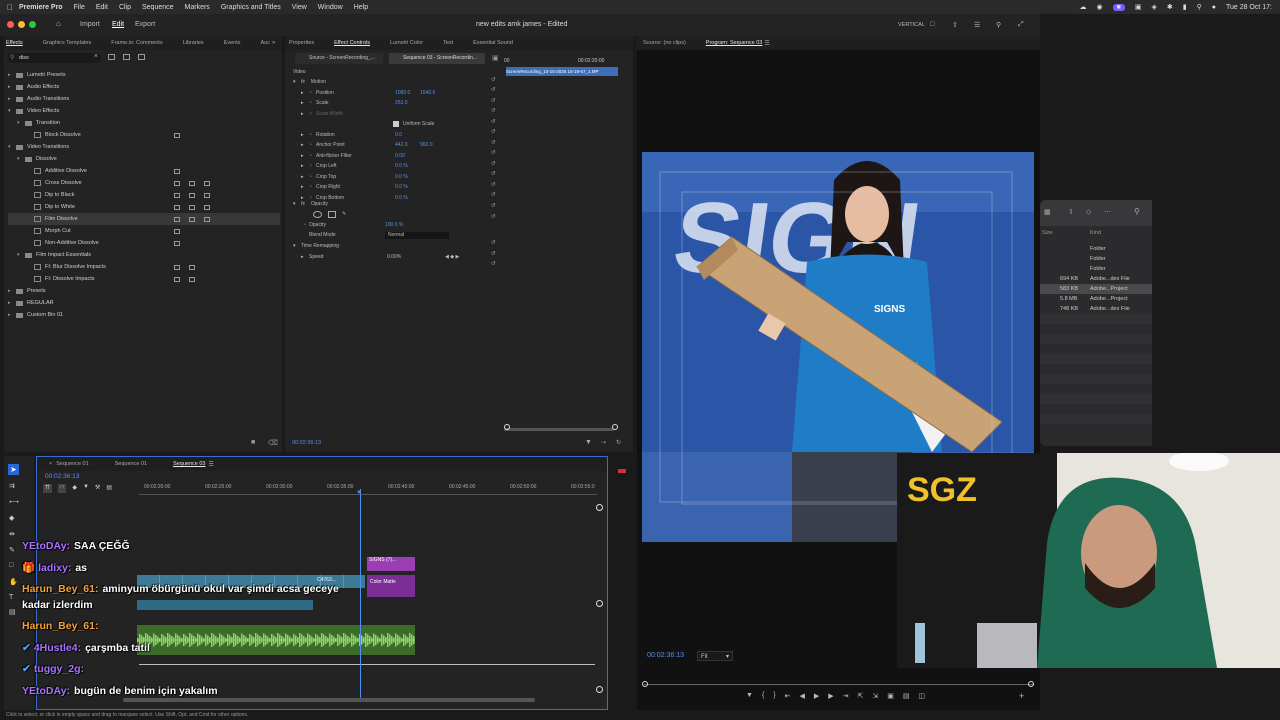 Image resolution: width=1280 pixels, height=720 pixels. Describe the element at coordinates (136, 43) in the screenshot. I see `tab-frameio: Frame.io: Comments` at that location.